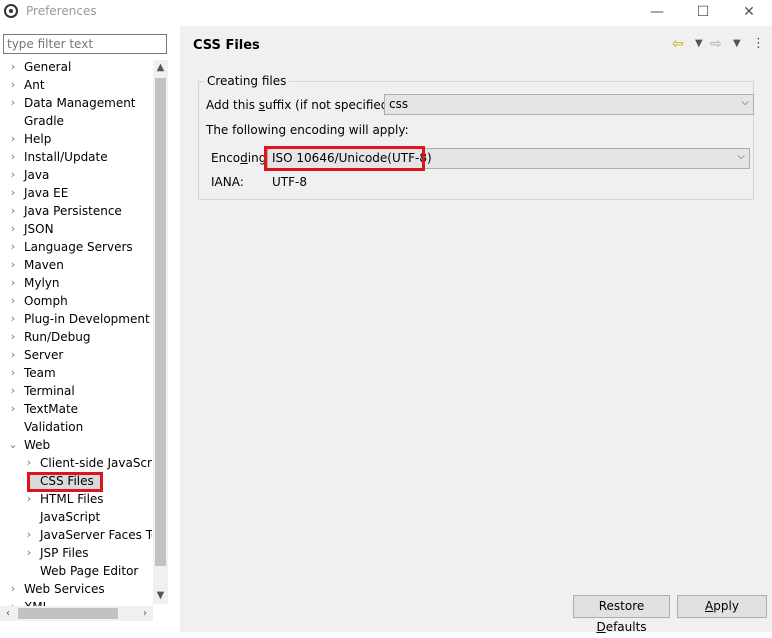 This screenshot has height=638, width=772. What do you see at coordinates (76, 283) in the screenshot?
I see `tree-item: › Mylyn` at bounding box center [76, 283].